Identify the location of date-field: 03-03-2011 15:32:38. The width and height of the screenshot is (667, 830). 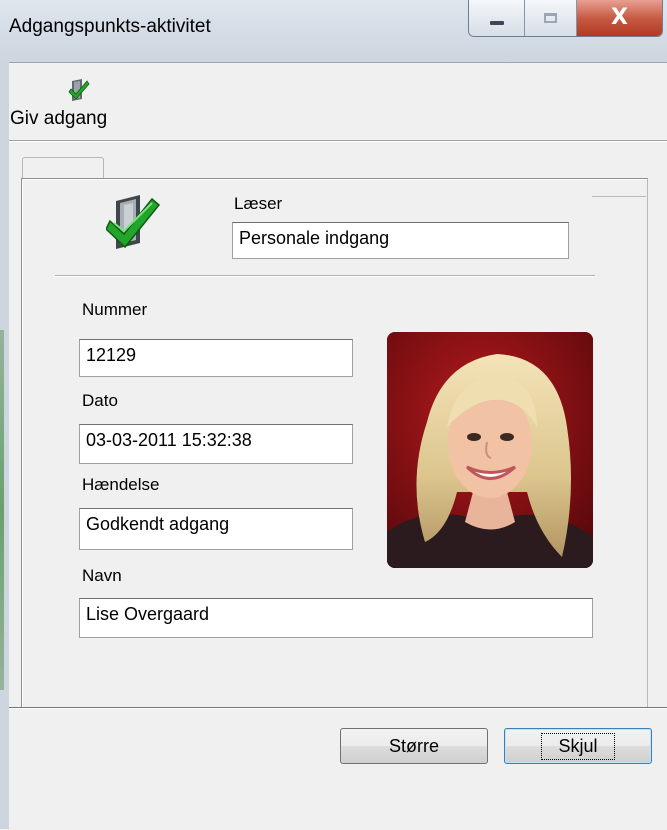
(216, 444).